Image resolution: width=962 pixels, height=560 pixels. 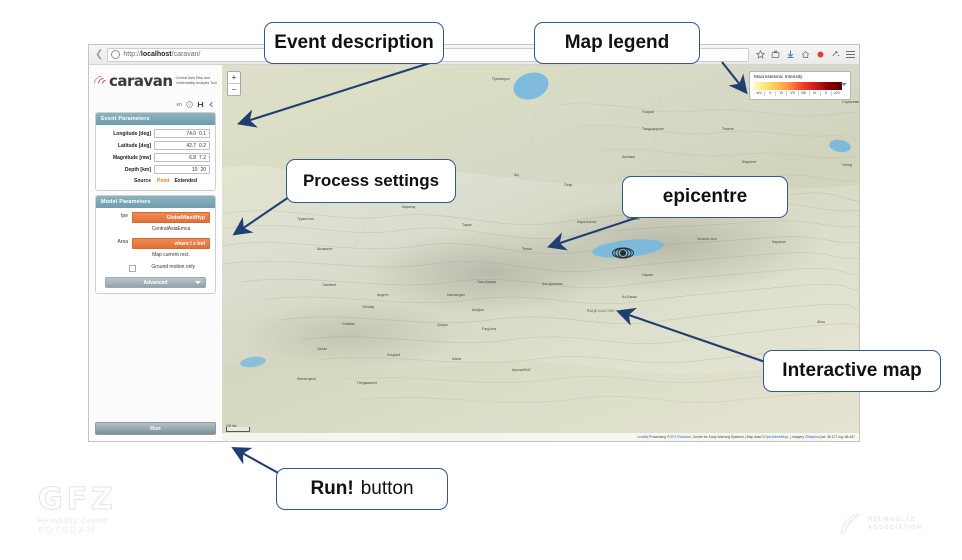 What do you see at coordinates (383, 295) in the screenshot?
I see `map-label: Angren` at bounding box center [383, 295].